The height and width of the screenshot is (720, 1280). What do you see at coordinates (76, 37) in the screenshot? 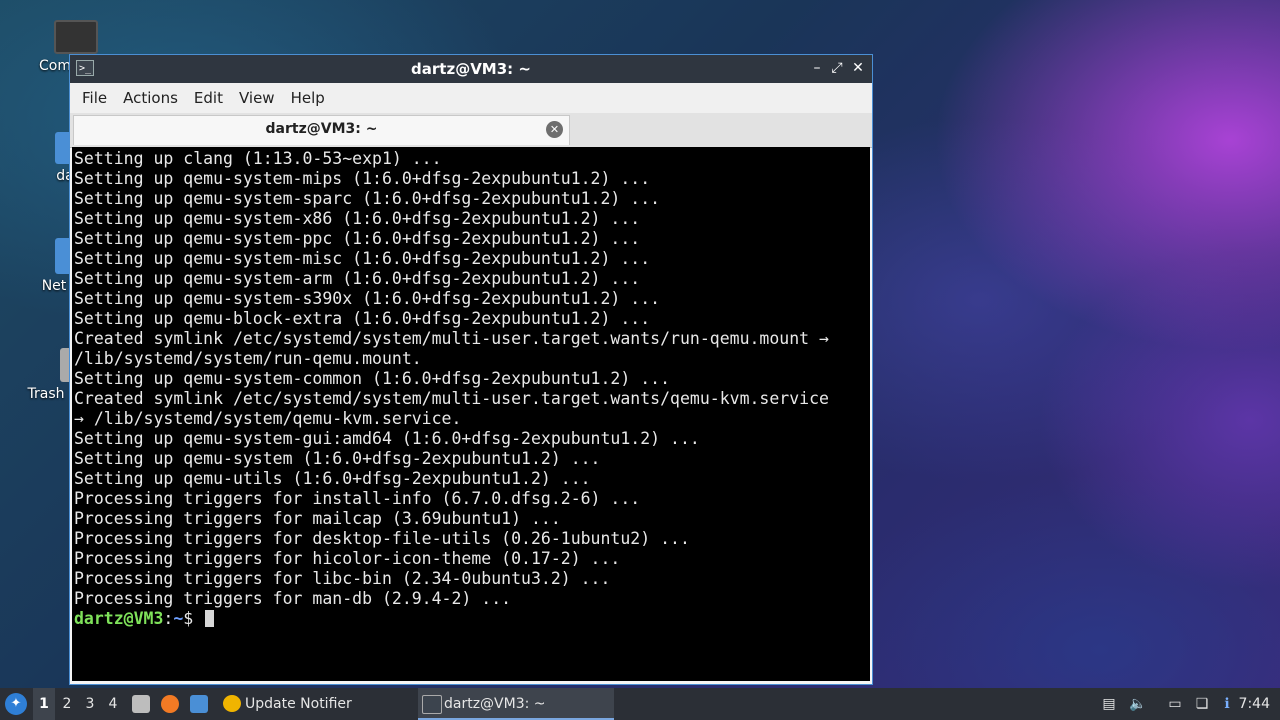
I see `computer-icon` at bounding box center [76, 37].